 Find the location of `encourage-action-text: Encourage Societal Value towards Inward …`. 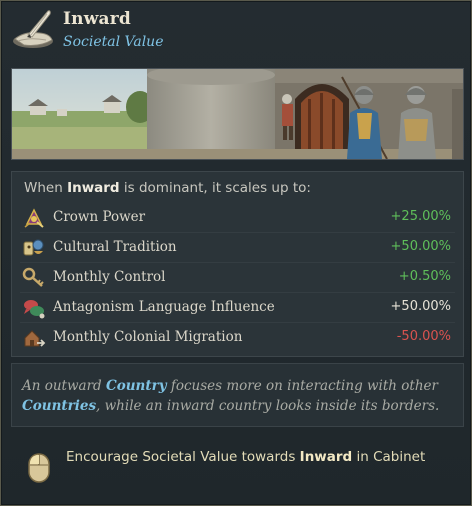

encourage-action-text: Encourage Societal Value towards Inward … is located at coordinates (246, 457).